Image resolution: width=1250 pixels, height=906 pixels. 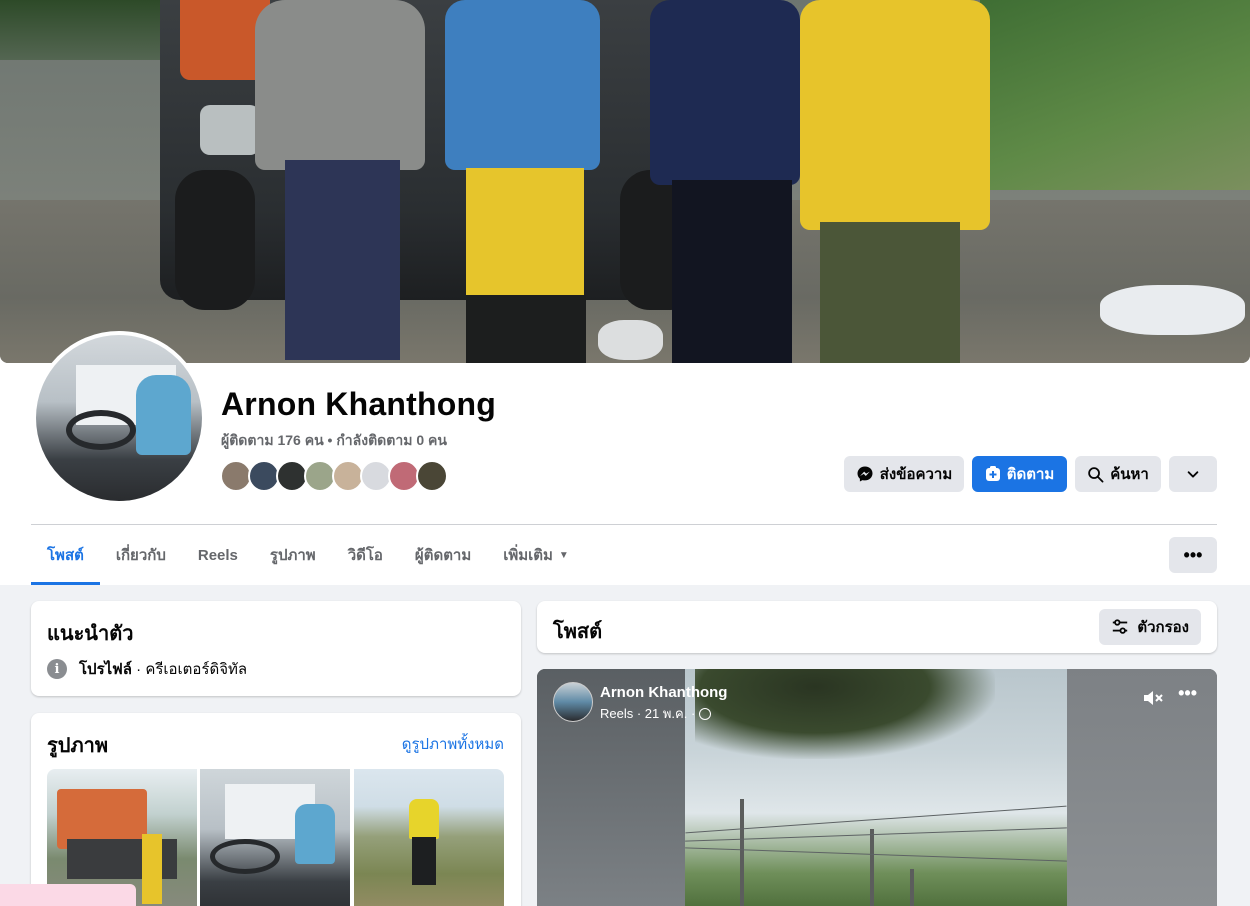 I want to click on profile-options-button, so click(x=1193, y=474).